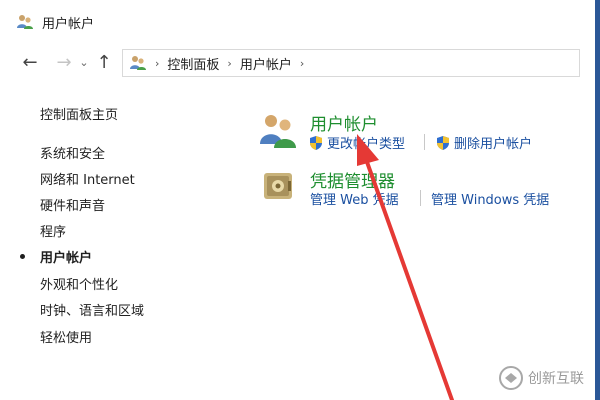 The width and height of the screenshot is (600, 400). What do you see at coordinates (278, 186) in the screenshot?
I see `credential-manager-icon` at bounding box center [278, 186].